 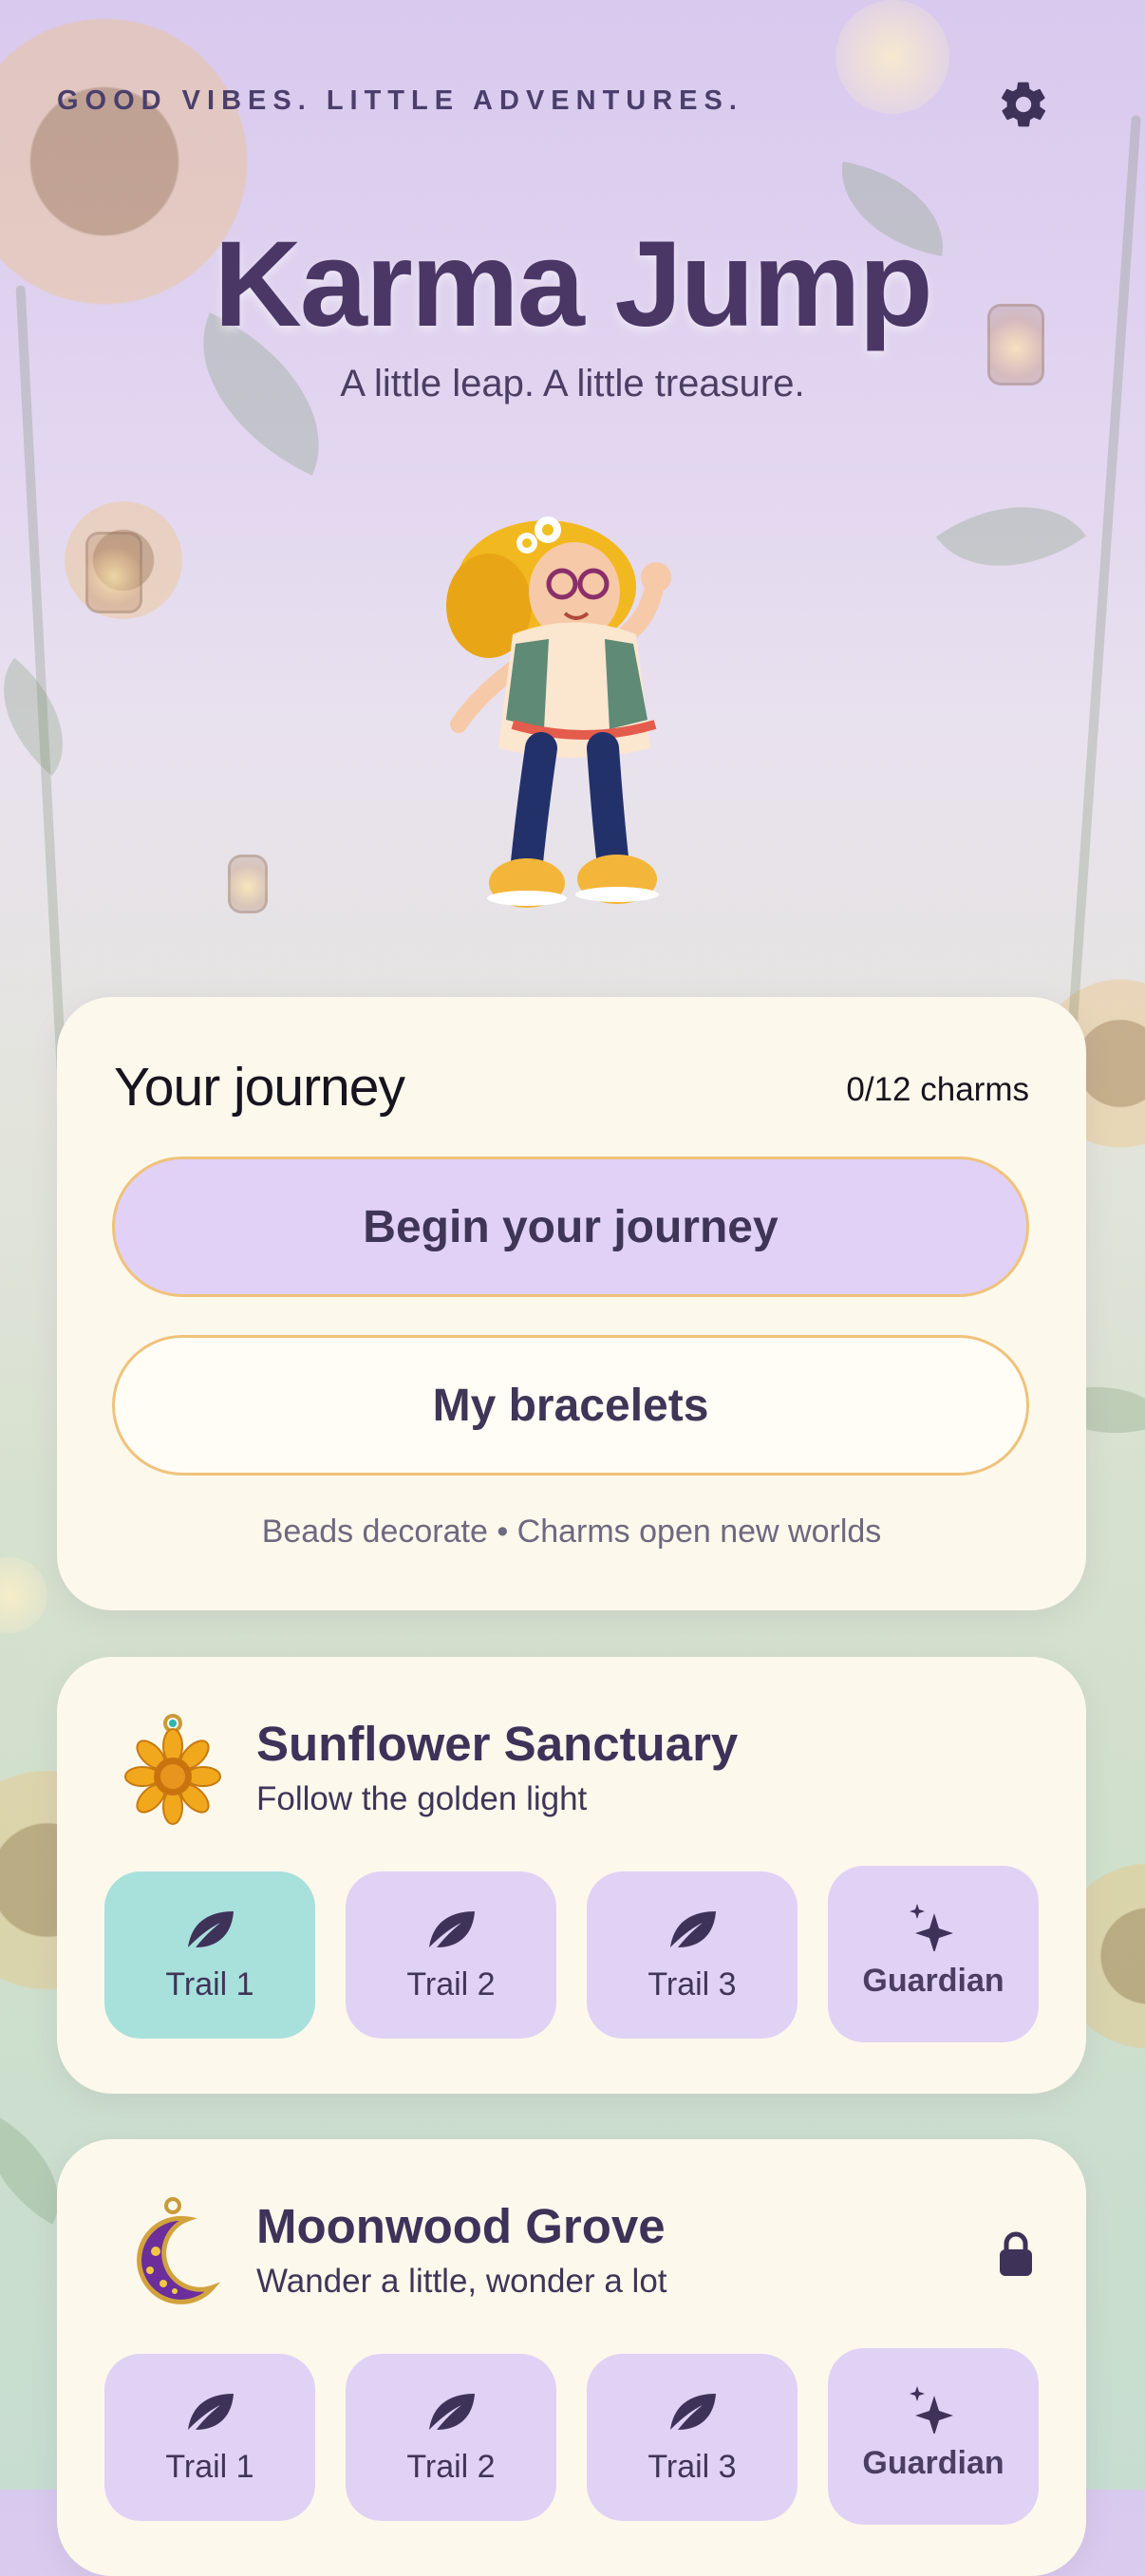 I want to click on gear-icon, so click(x=1023, y=104).